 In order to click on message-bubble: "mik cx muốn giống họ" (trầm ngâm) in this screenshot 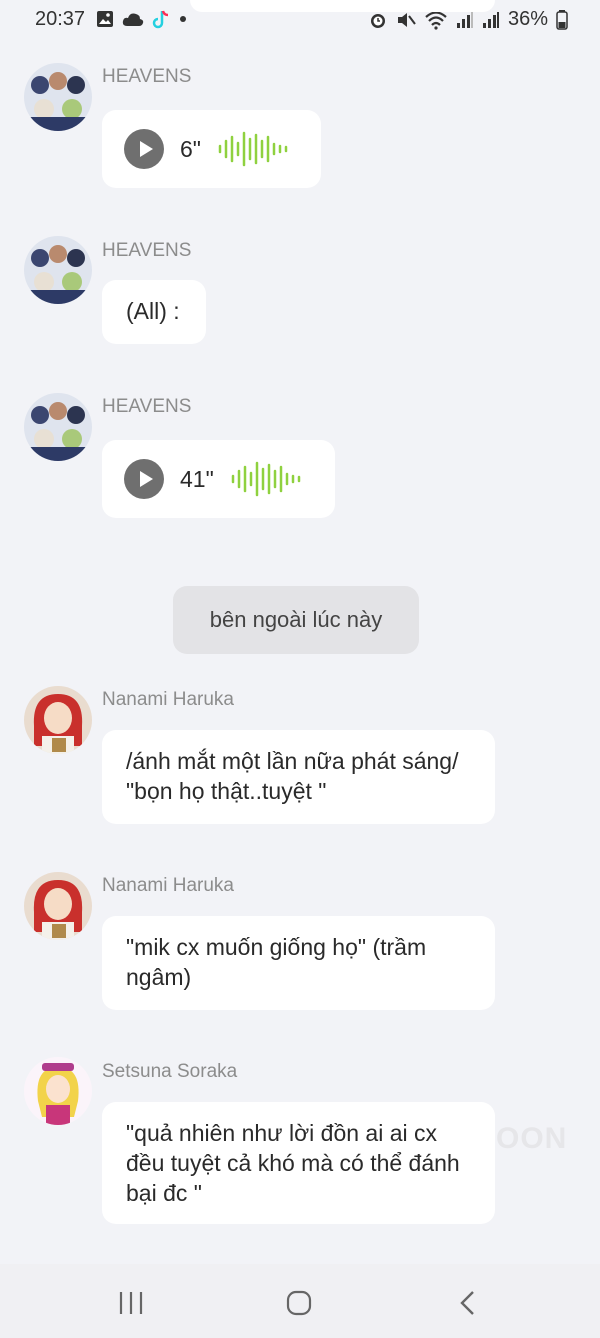, I will do `click(298, 963)`.